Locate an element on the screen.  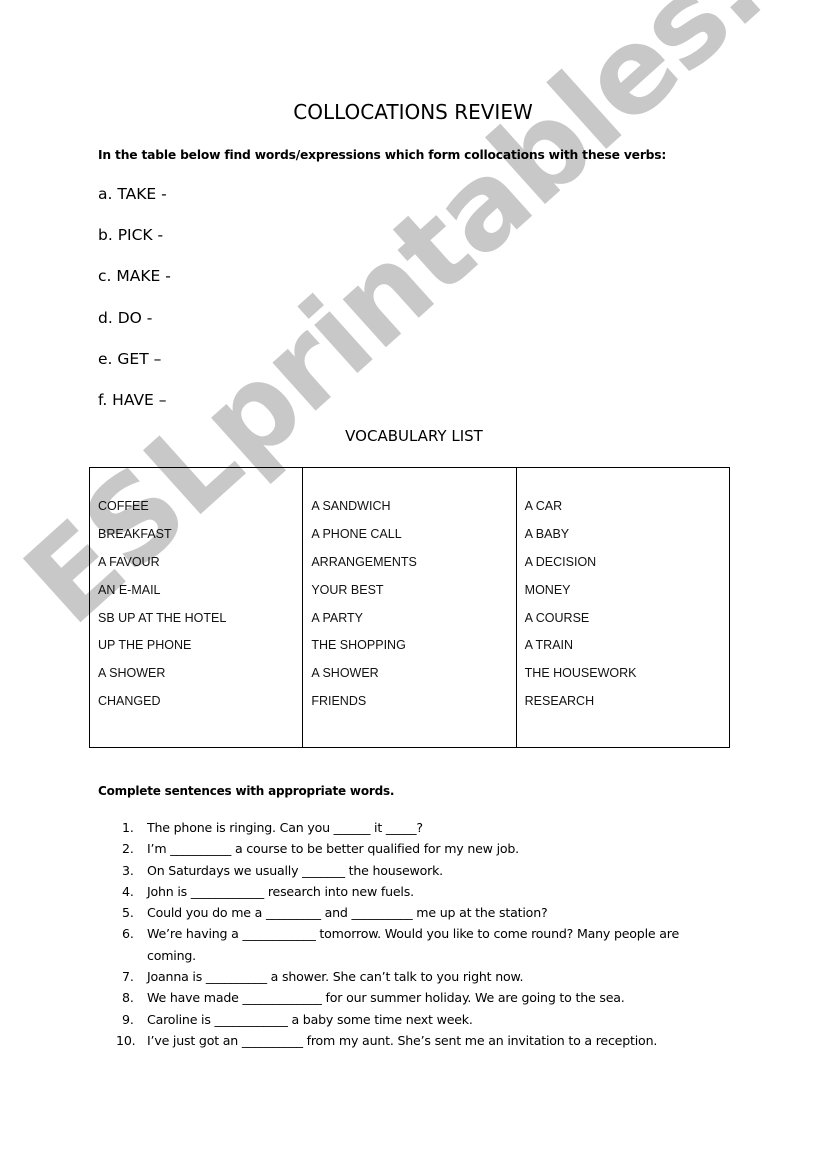
vocab-item: SB UP AT THE HOTEL is located at coordinates (162, 617).